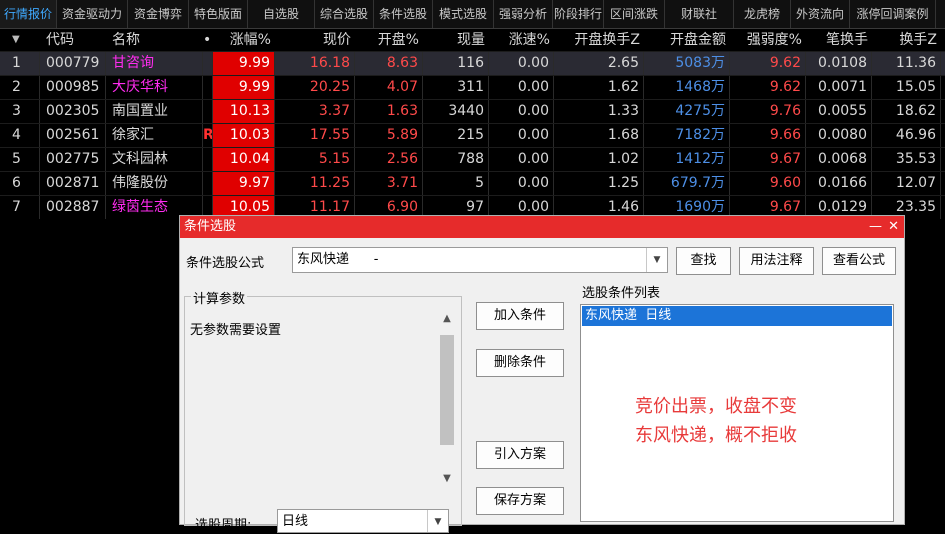  What do you see at coordinates (521, 40) in the screenshot?
I see `col-speed: 涨速%` at bounding box center [521, 40].